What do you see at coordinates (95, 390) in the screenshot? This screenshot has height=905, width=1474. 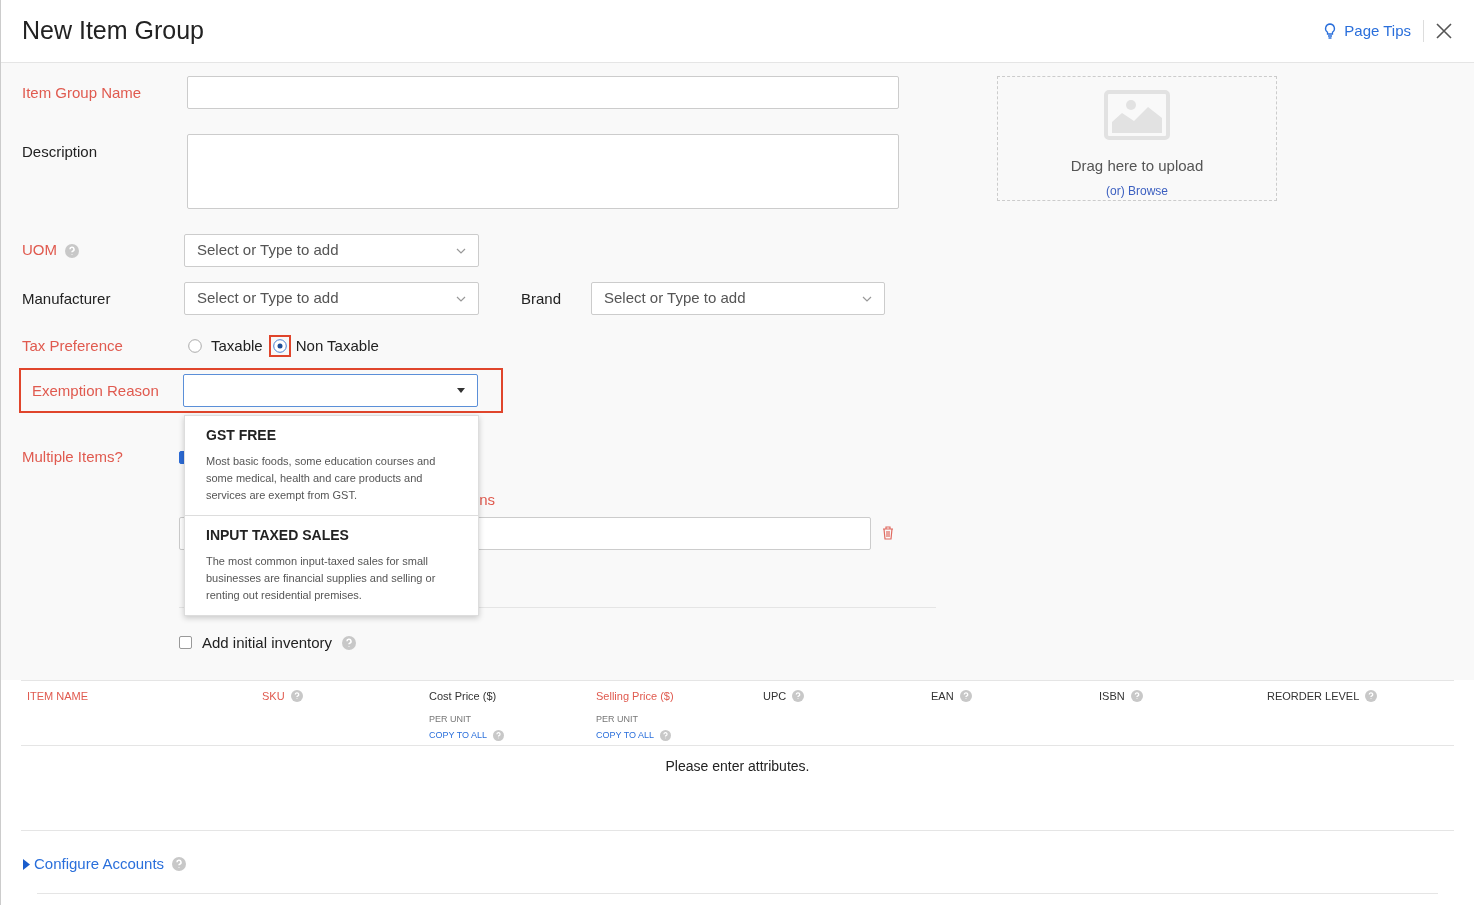 I see `field-label: Exemption Reason` at bounding box center [95, 390].